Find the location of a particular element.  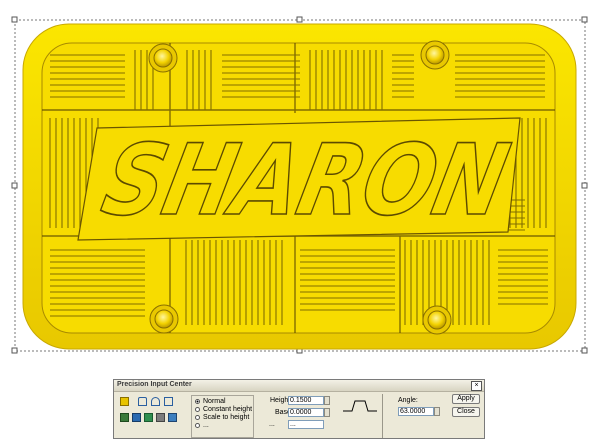

angle-field: 63.0000 is located at coordinates (416, 411).